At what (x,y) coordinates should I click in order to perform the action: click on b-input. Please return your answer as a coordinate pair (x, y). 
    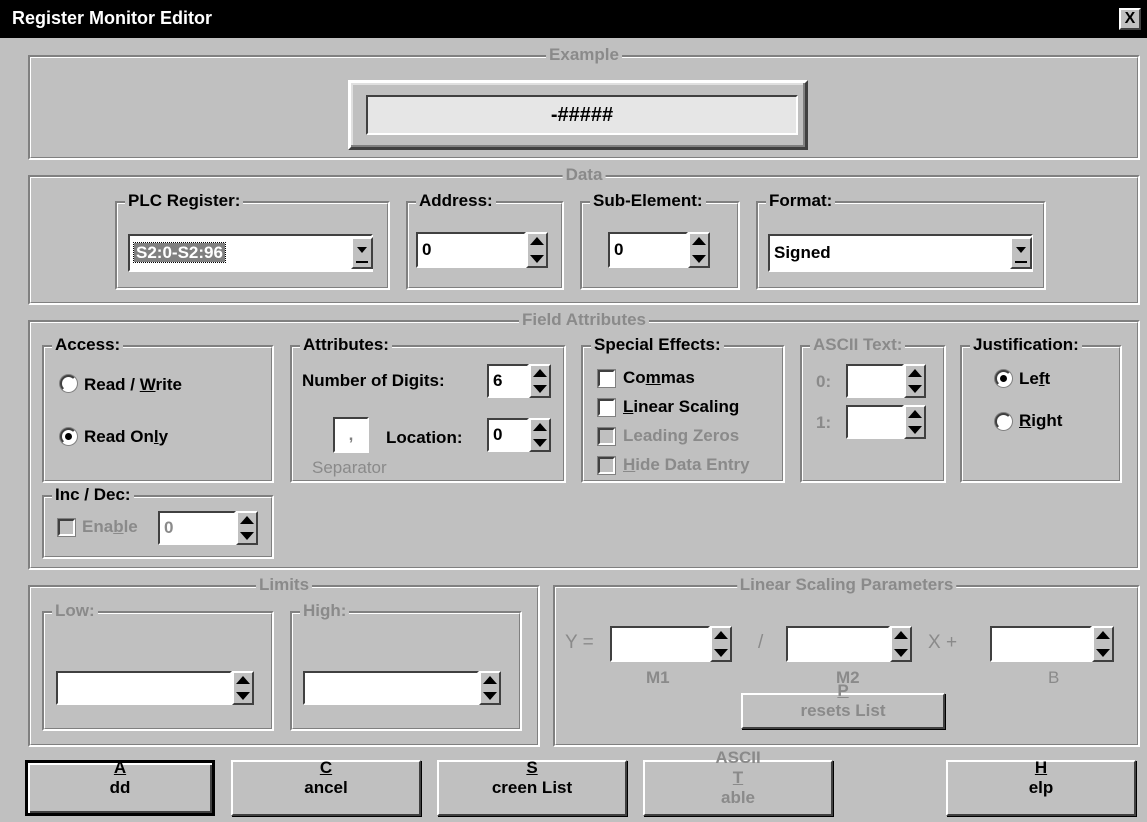
    Looking at the image, I should click on (1041, 644).